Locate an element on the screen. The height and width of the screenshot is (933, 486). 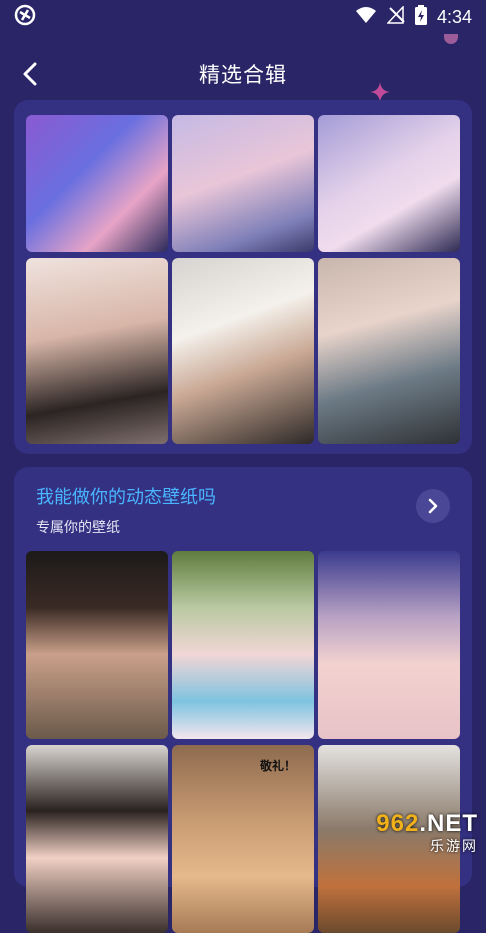
back-button is located at coordinates (30, 74).